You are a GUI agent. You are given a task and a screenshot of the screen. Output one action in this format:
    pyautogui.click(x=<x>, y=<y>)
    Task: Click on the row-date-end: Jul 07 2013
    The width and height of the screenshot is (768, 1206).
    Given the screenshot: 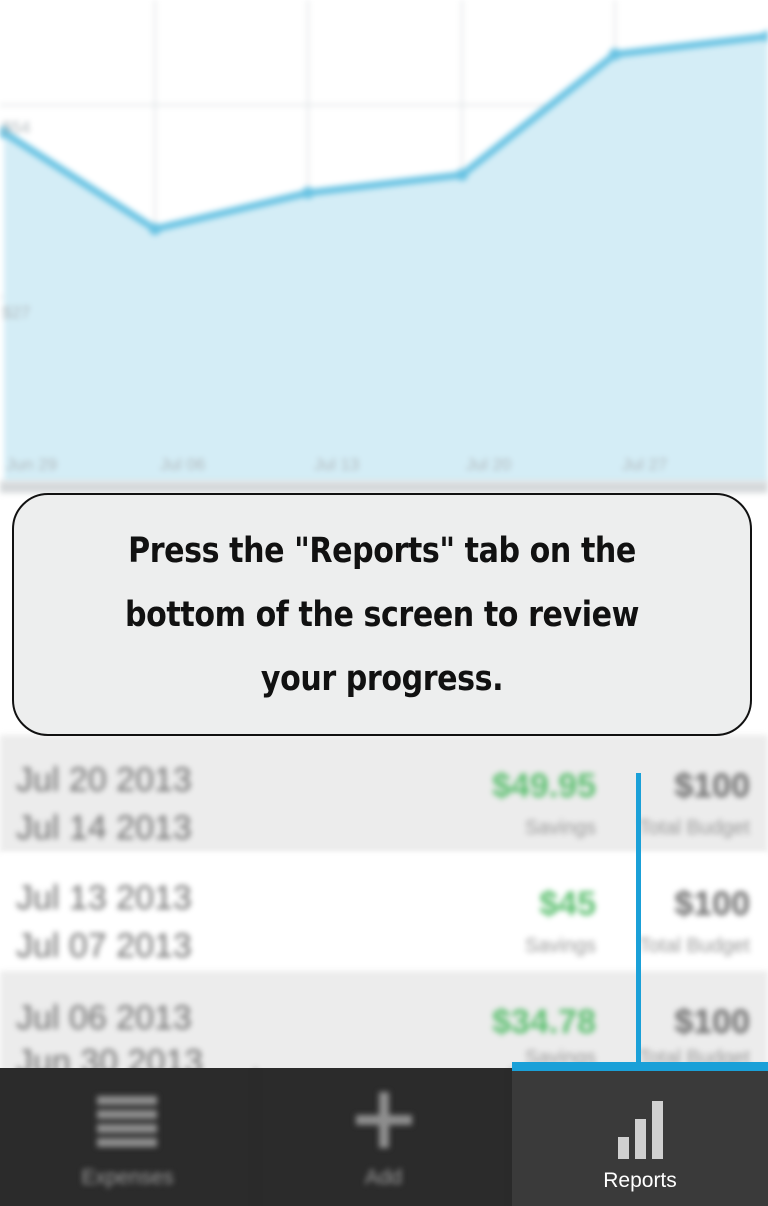 What is the action you would take?
    pyautogui.click(x=104, y=946)
    